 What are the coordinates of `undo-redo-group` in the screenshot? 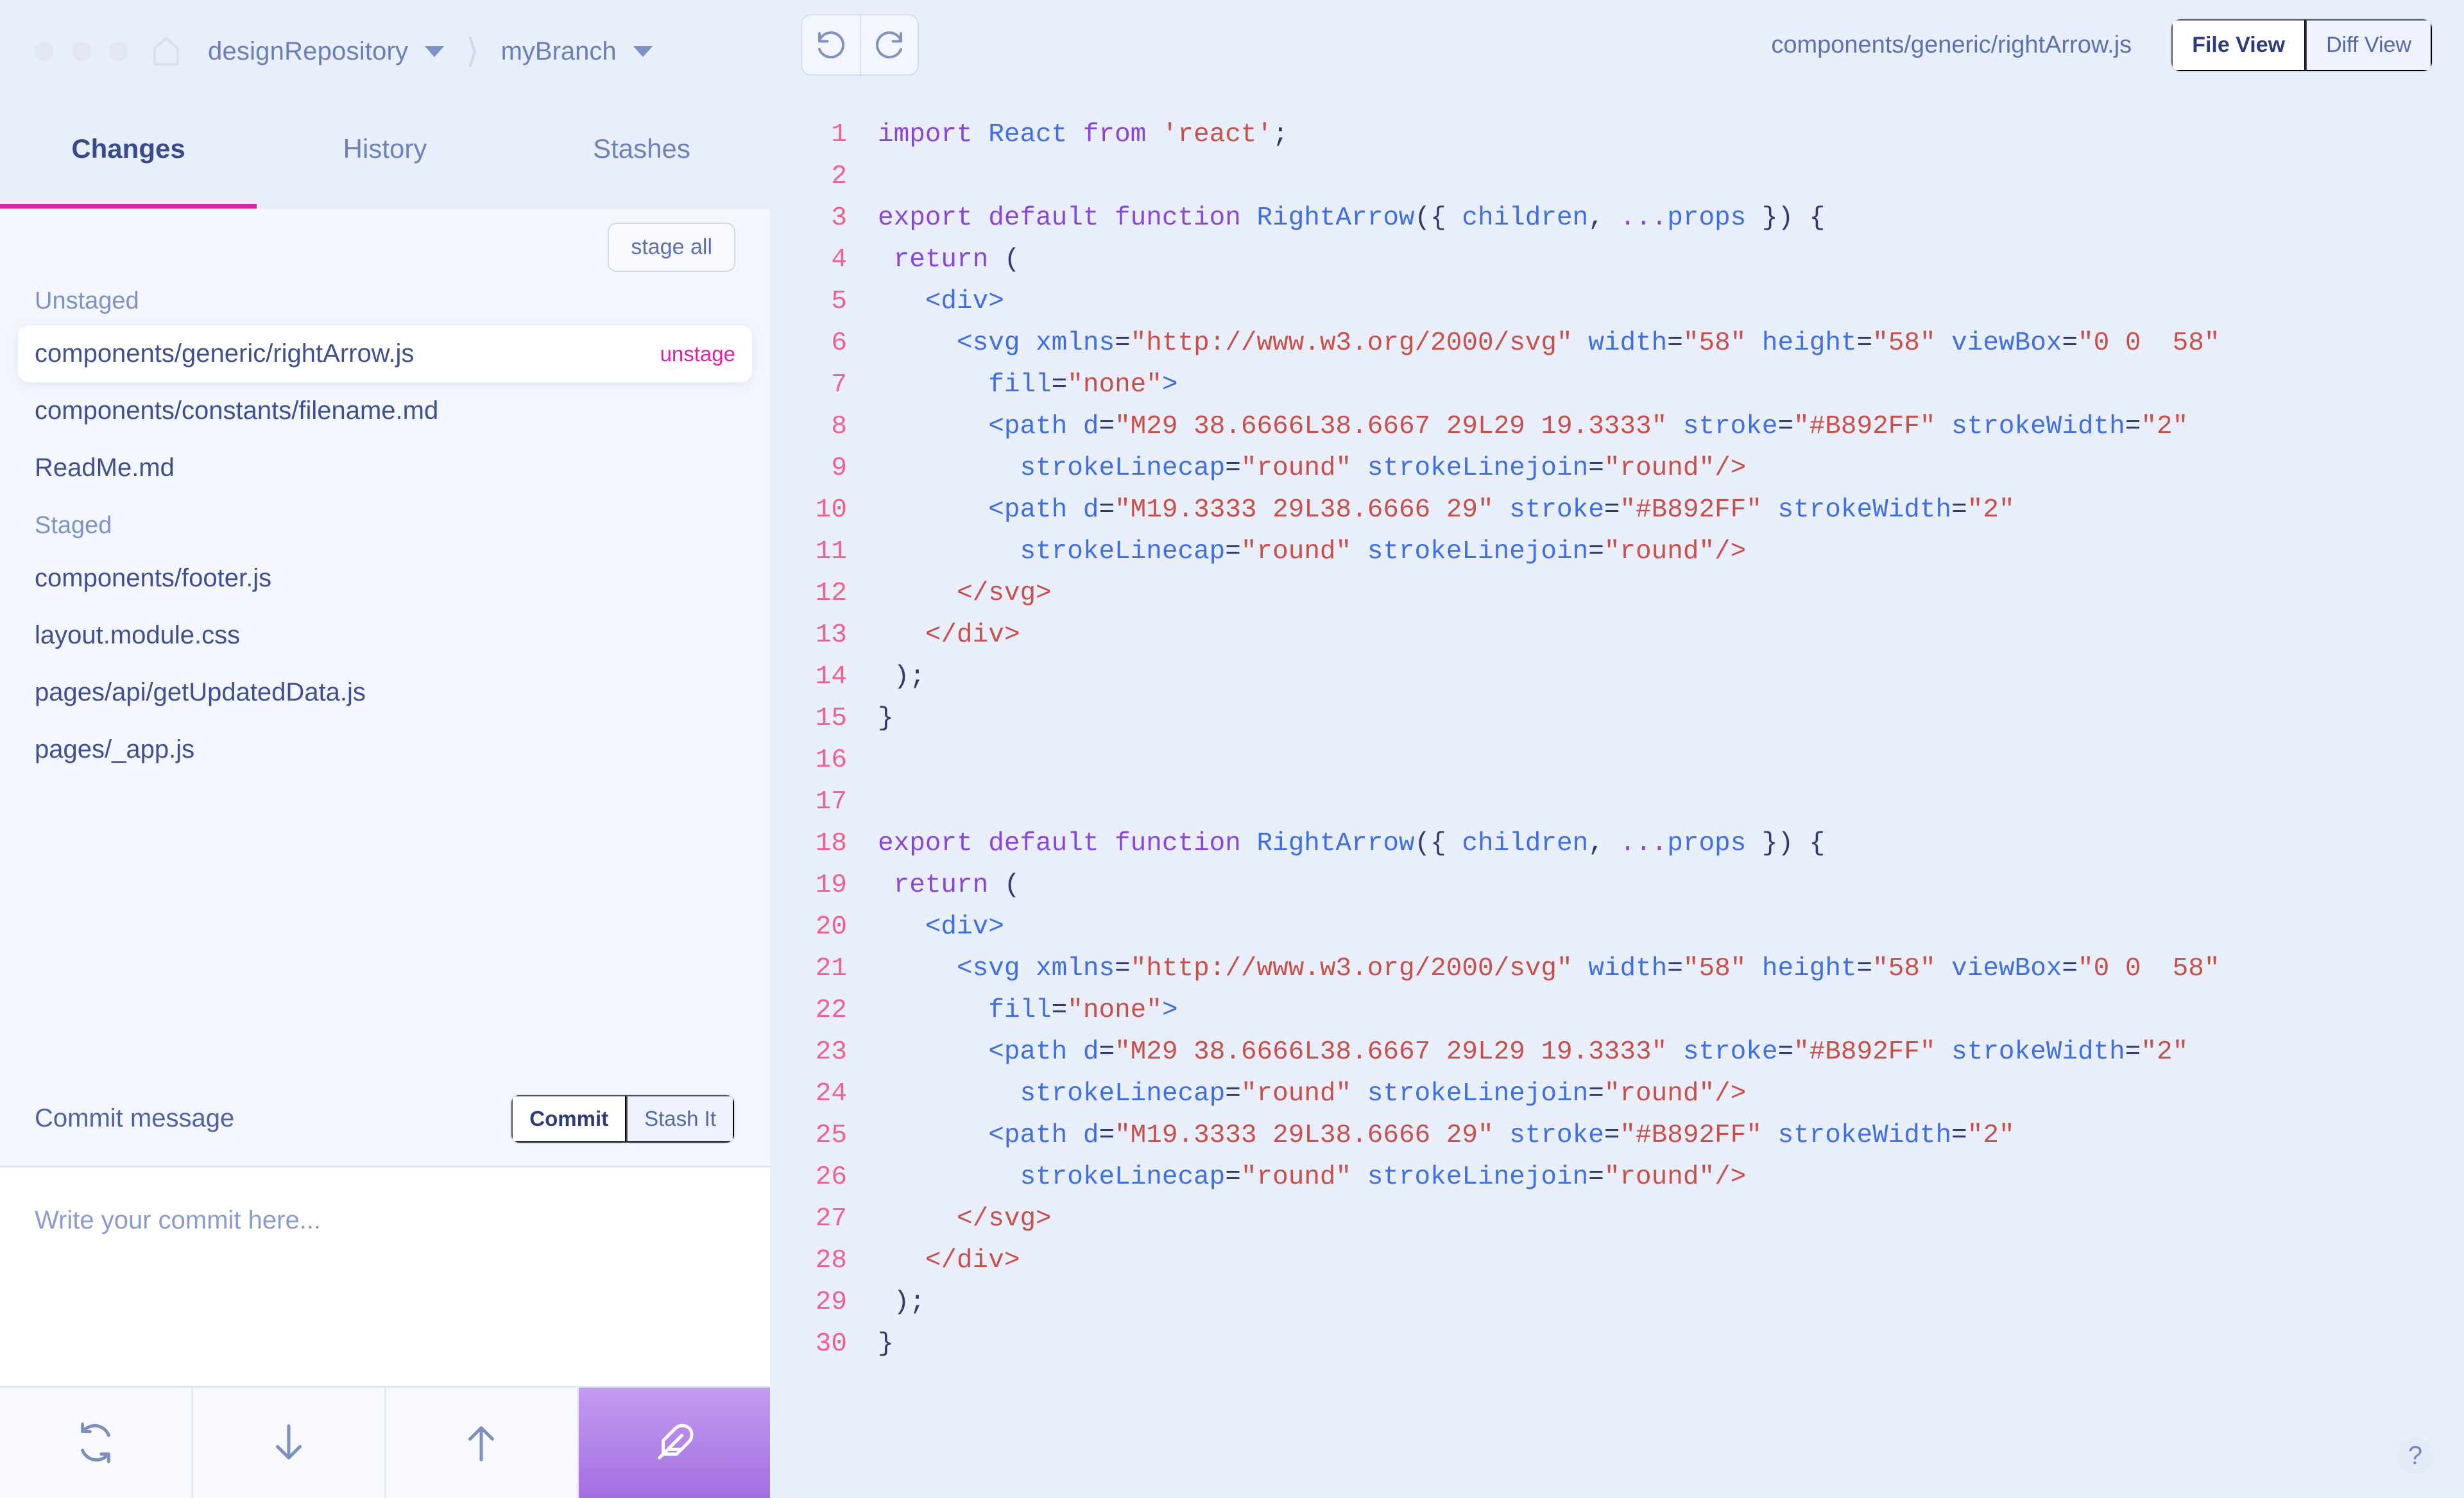 It's located at (860, 45).